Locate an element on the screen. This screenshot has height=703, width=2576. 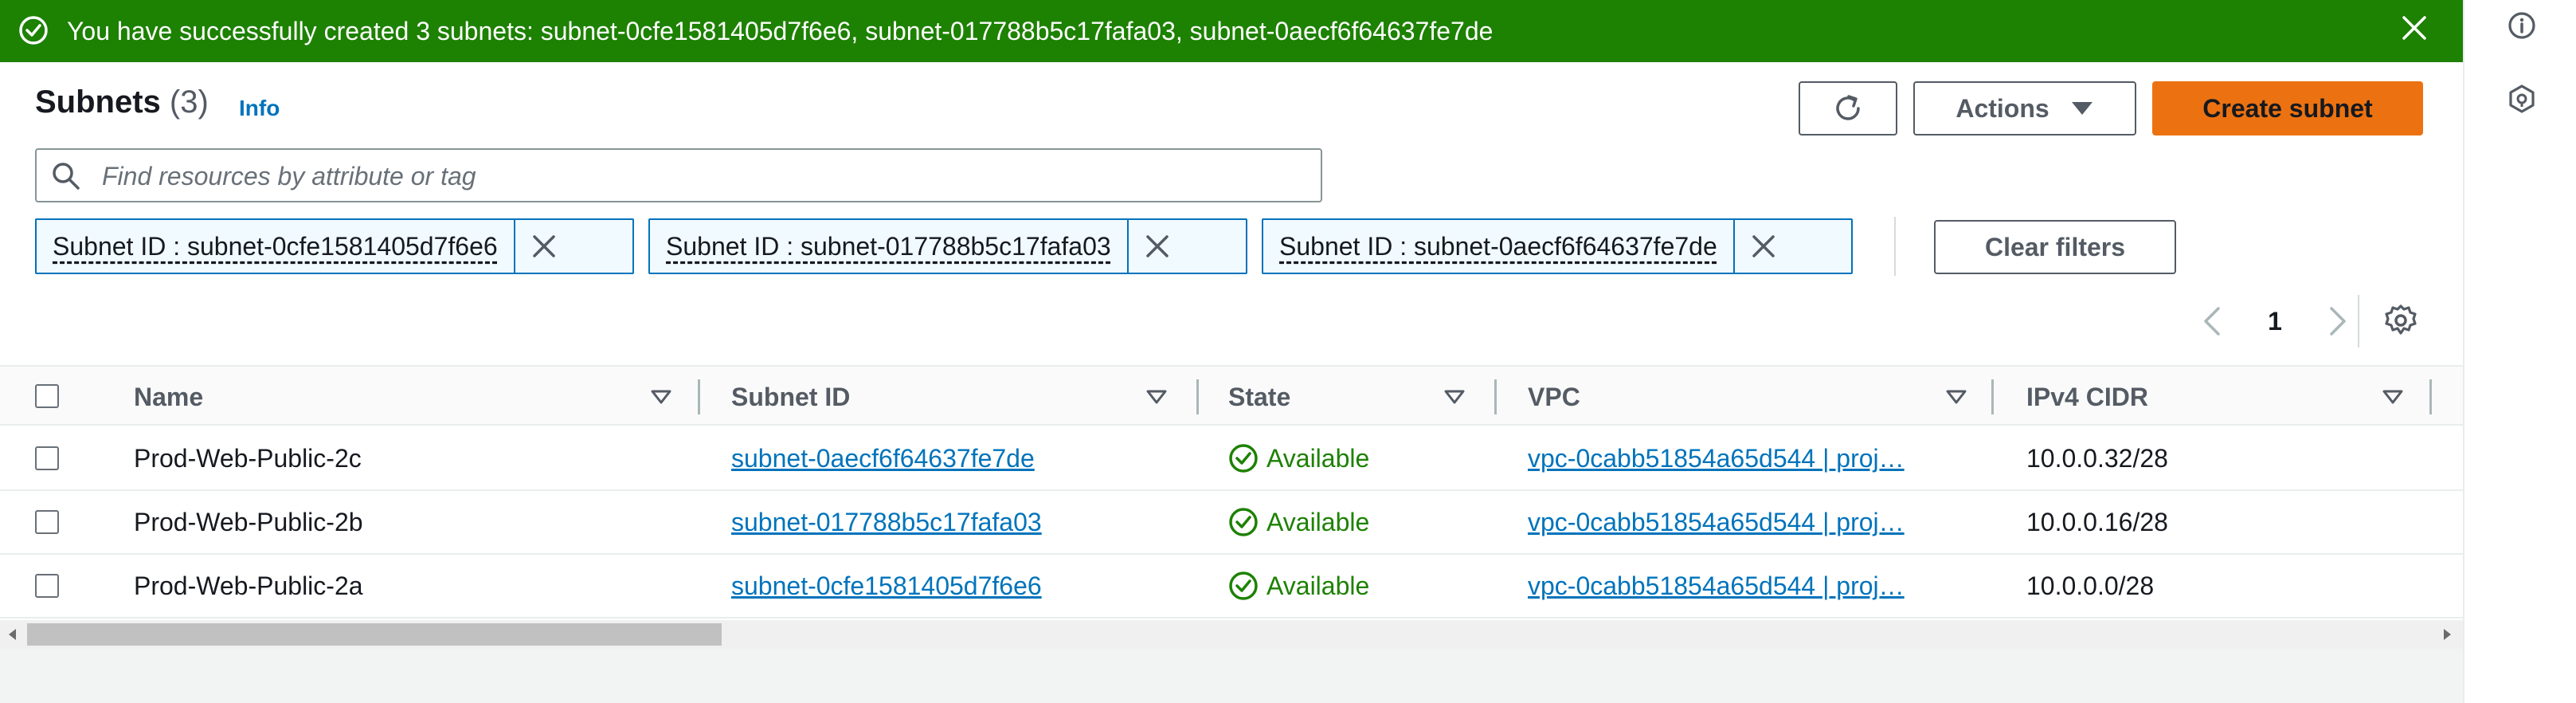
previous-page-button is located at coordinates (2212, 321).